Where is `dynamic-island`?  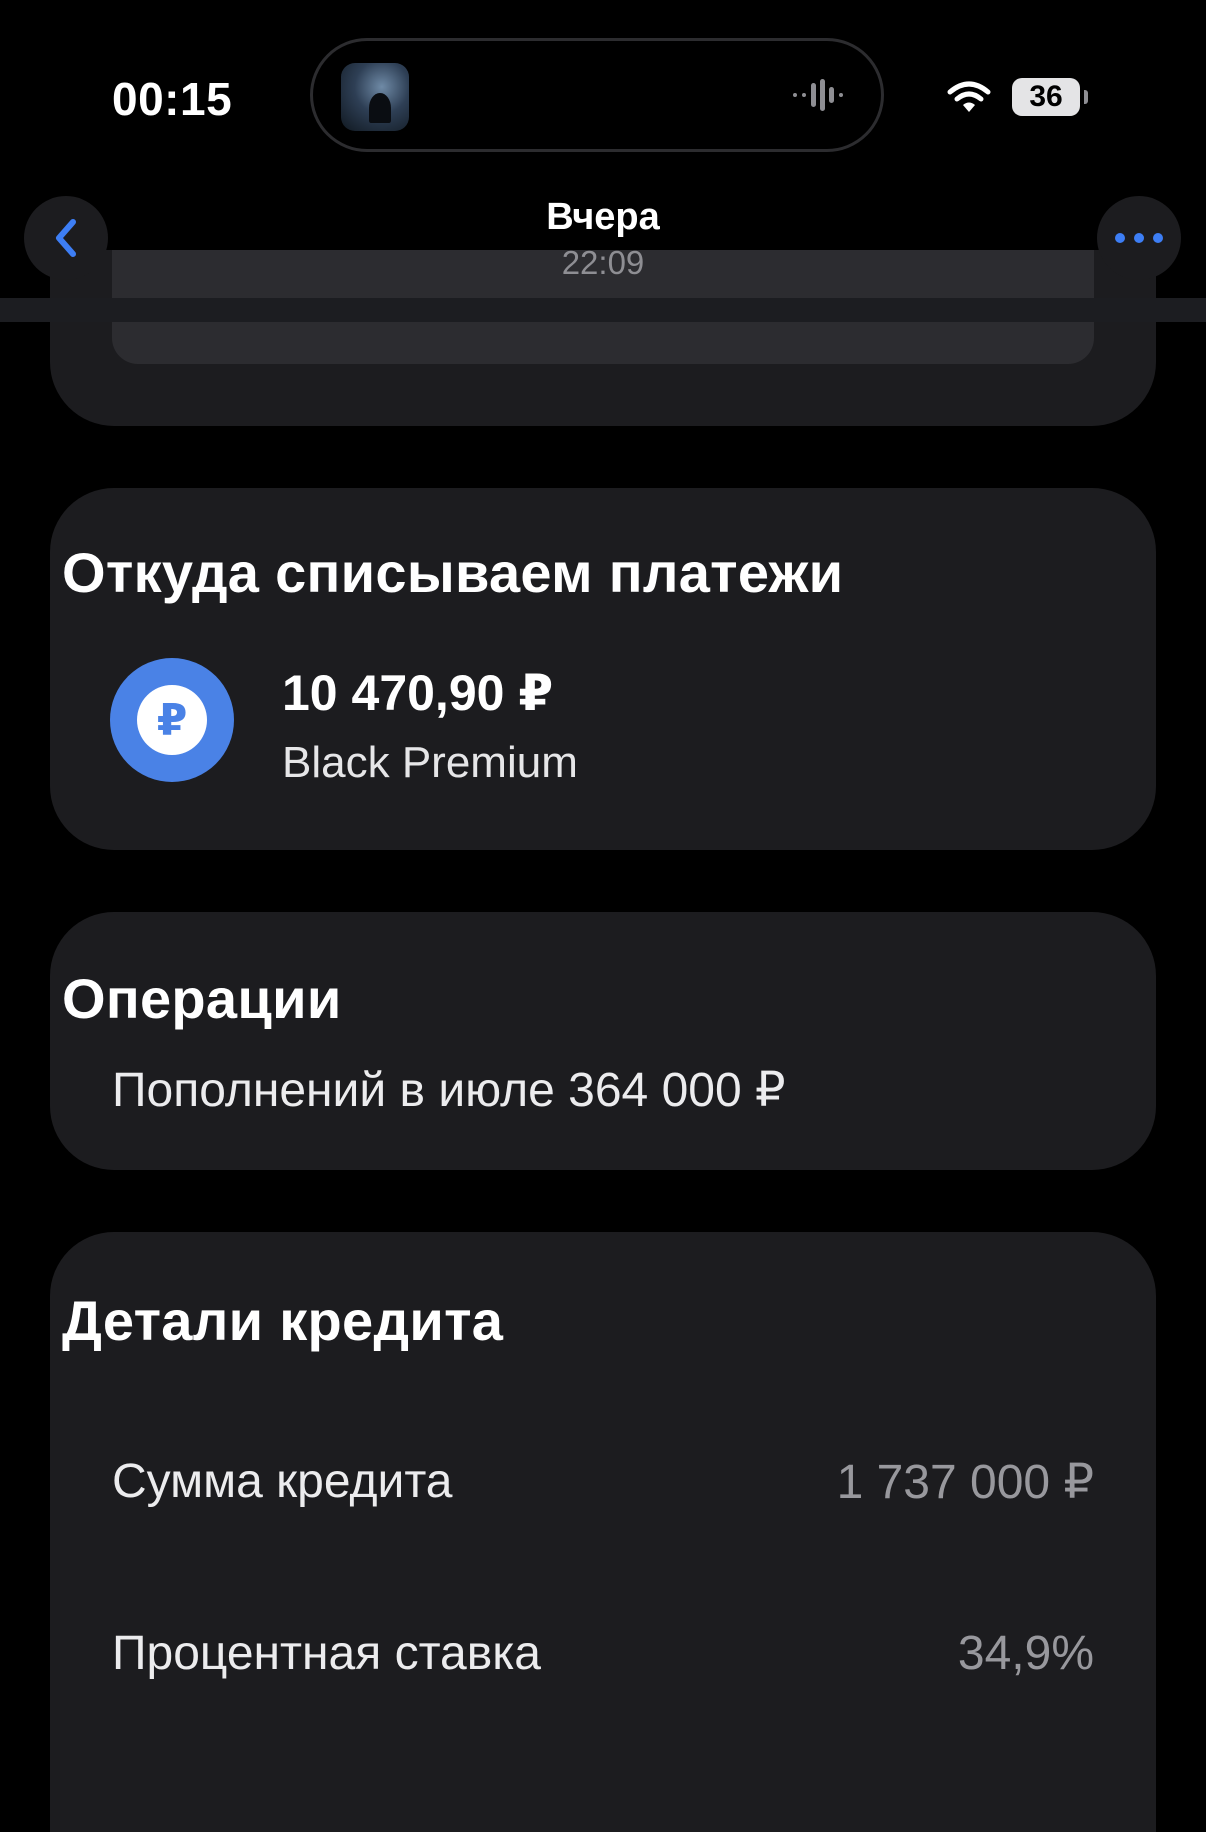
dynamic-island is located at coordinates (597, 95).